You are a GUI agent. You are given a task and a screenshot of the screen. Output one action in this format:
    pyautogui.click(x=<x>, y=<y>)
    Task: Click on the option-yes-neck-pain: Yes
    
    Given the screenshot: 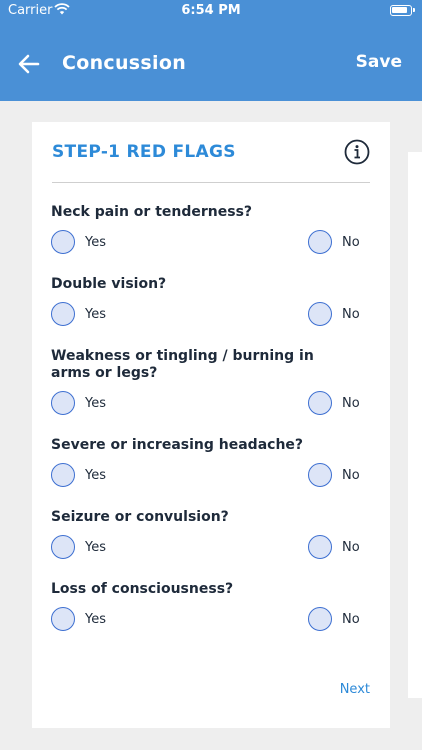 What is the action you would take?
    pyautogui.click(x=78, y=242)
    